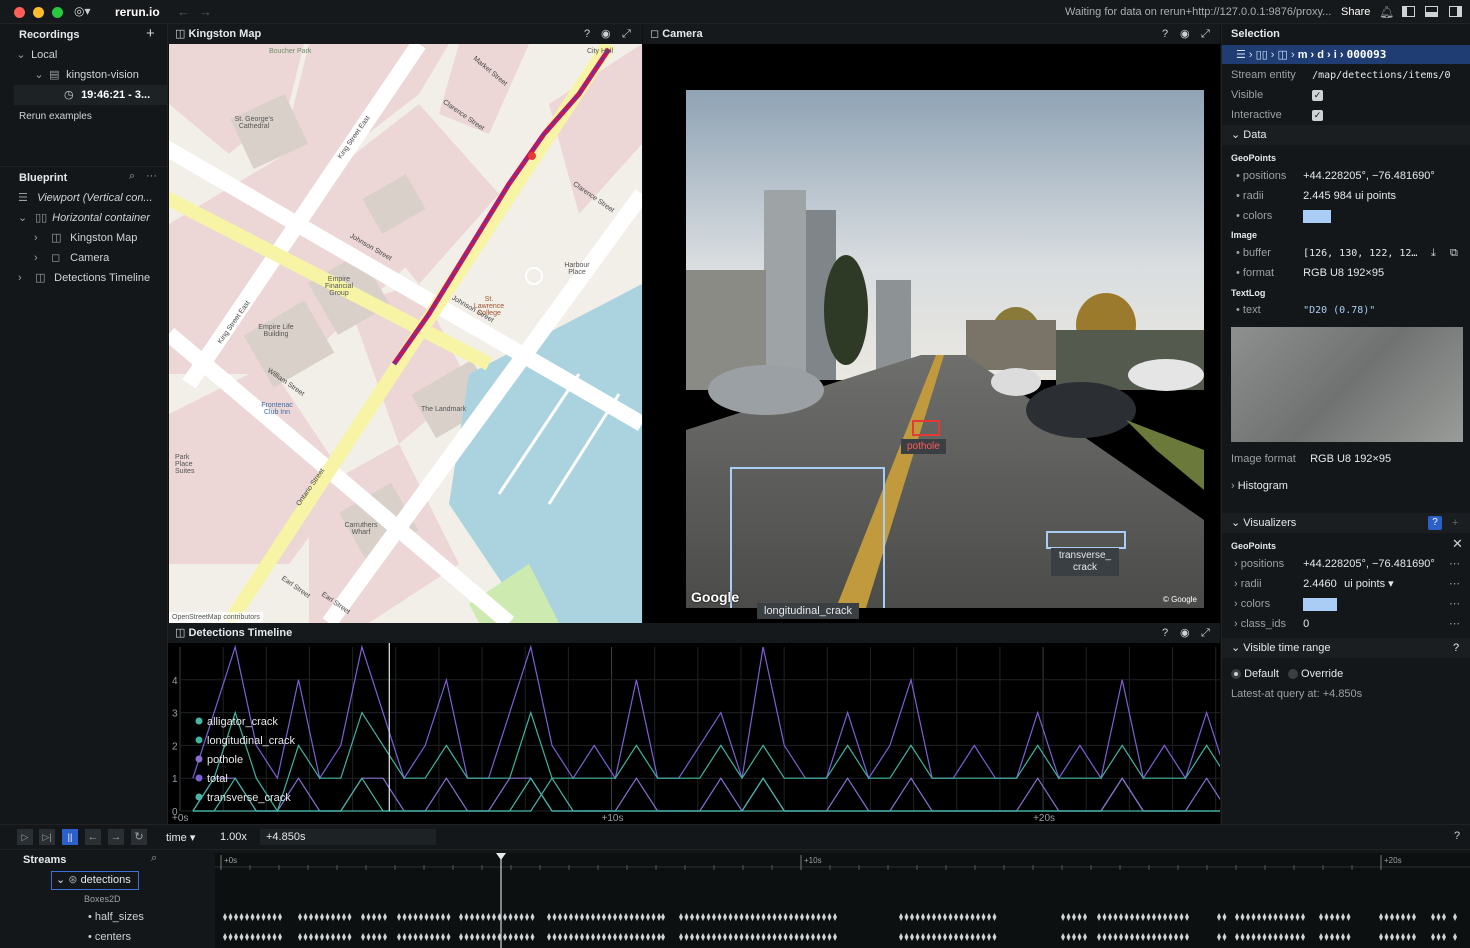  What do you see at coordinates (1322, 584) in the screenshot?
I see `viz-radii-value: 2.4460` at bounding box center [1322, 584].